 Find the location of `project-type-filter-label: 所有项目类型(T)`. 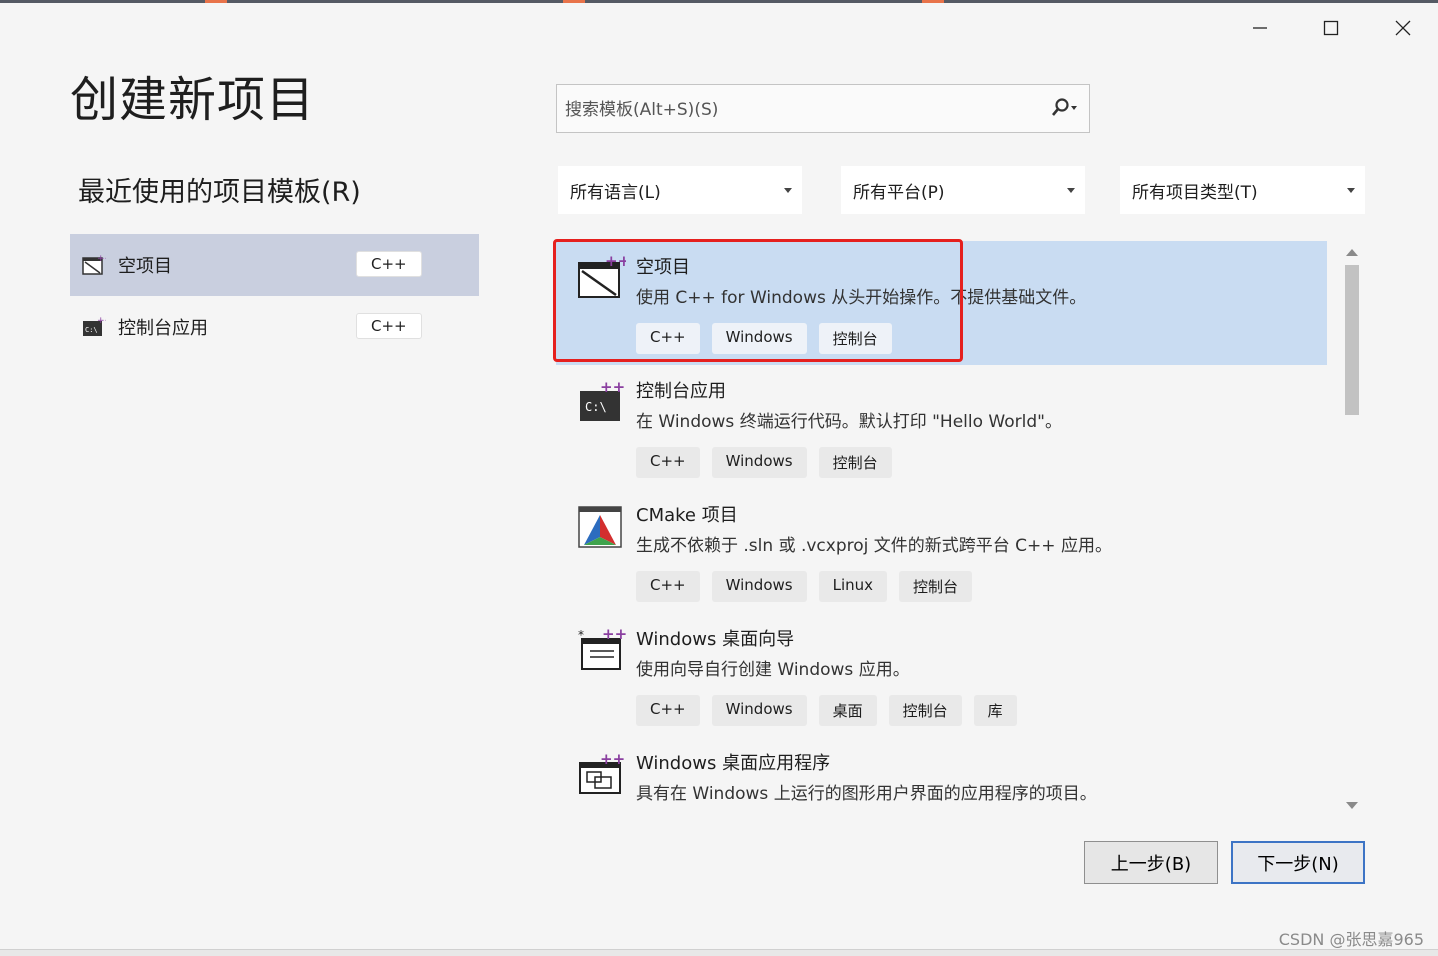

project-type-filter-label: 所有项目类型(T) is located at coordinates (1195, 193).